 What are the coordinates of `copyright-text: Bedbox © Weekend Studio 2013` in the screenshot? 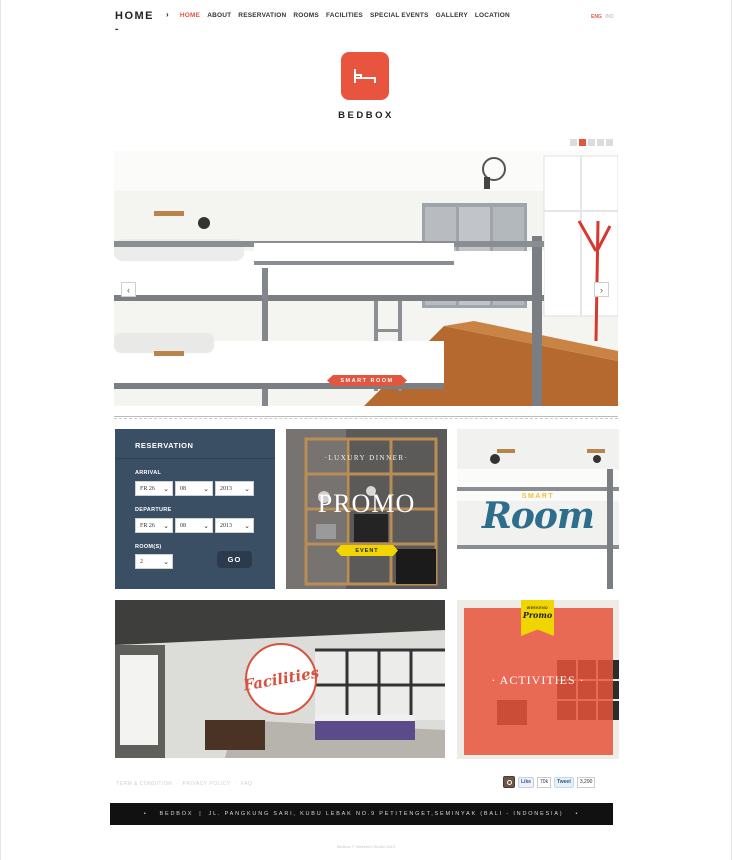 It's located at (366, 846).